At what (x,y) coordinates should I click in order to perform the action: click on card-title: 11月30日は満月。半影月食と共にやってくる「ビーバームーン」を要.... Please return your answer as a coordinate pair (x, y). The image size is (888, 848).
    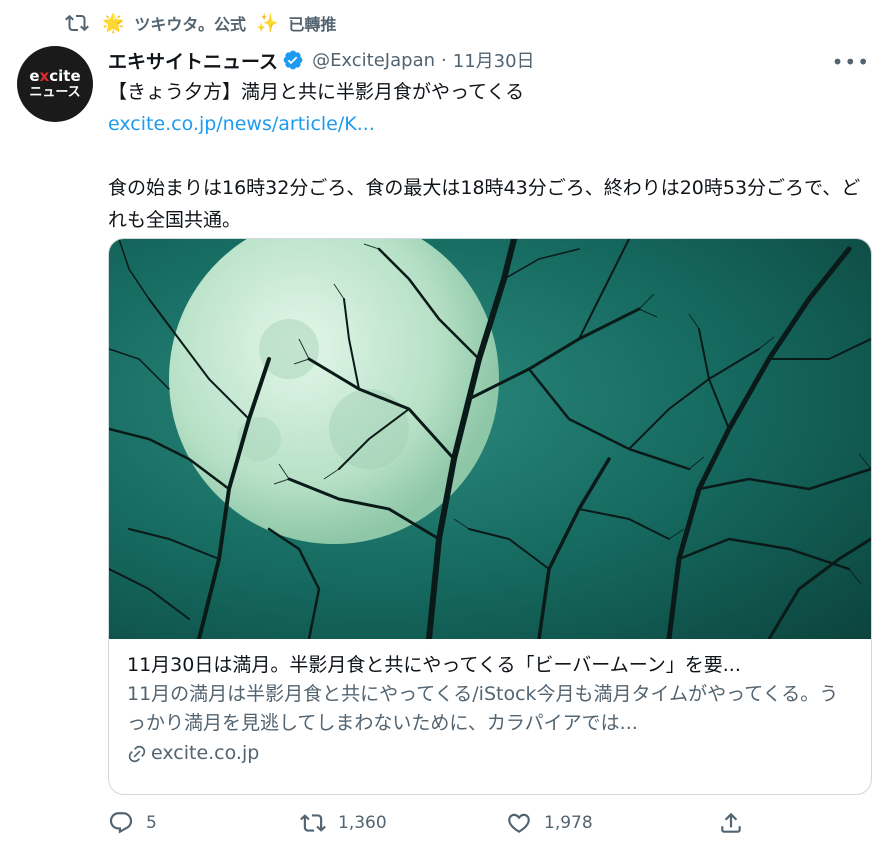
    Looking at the image, I should click on (434, 665).